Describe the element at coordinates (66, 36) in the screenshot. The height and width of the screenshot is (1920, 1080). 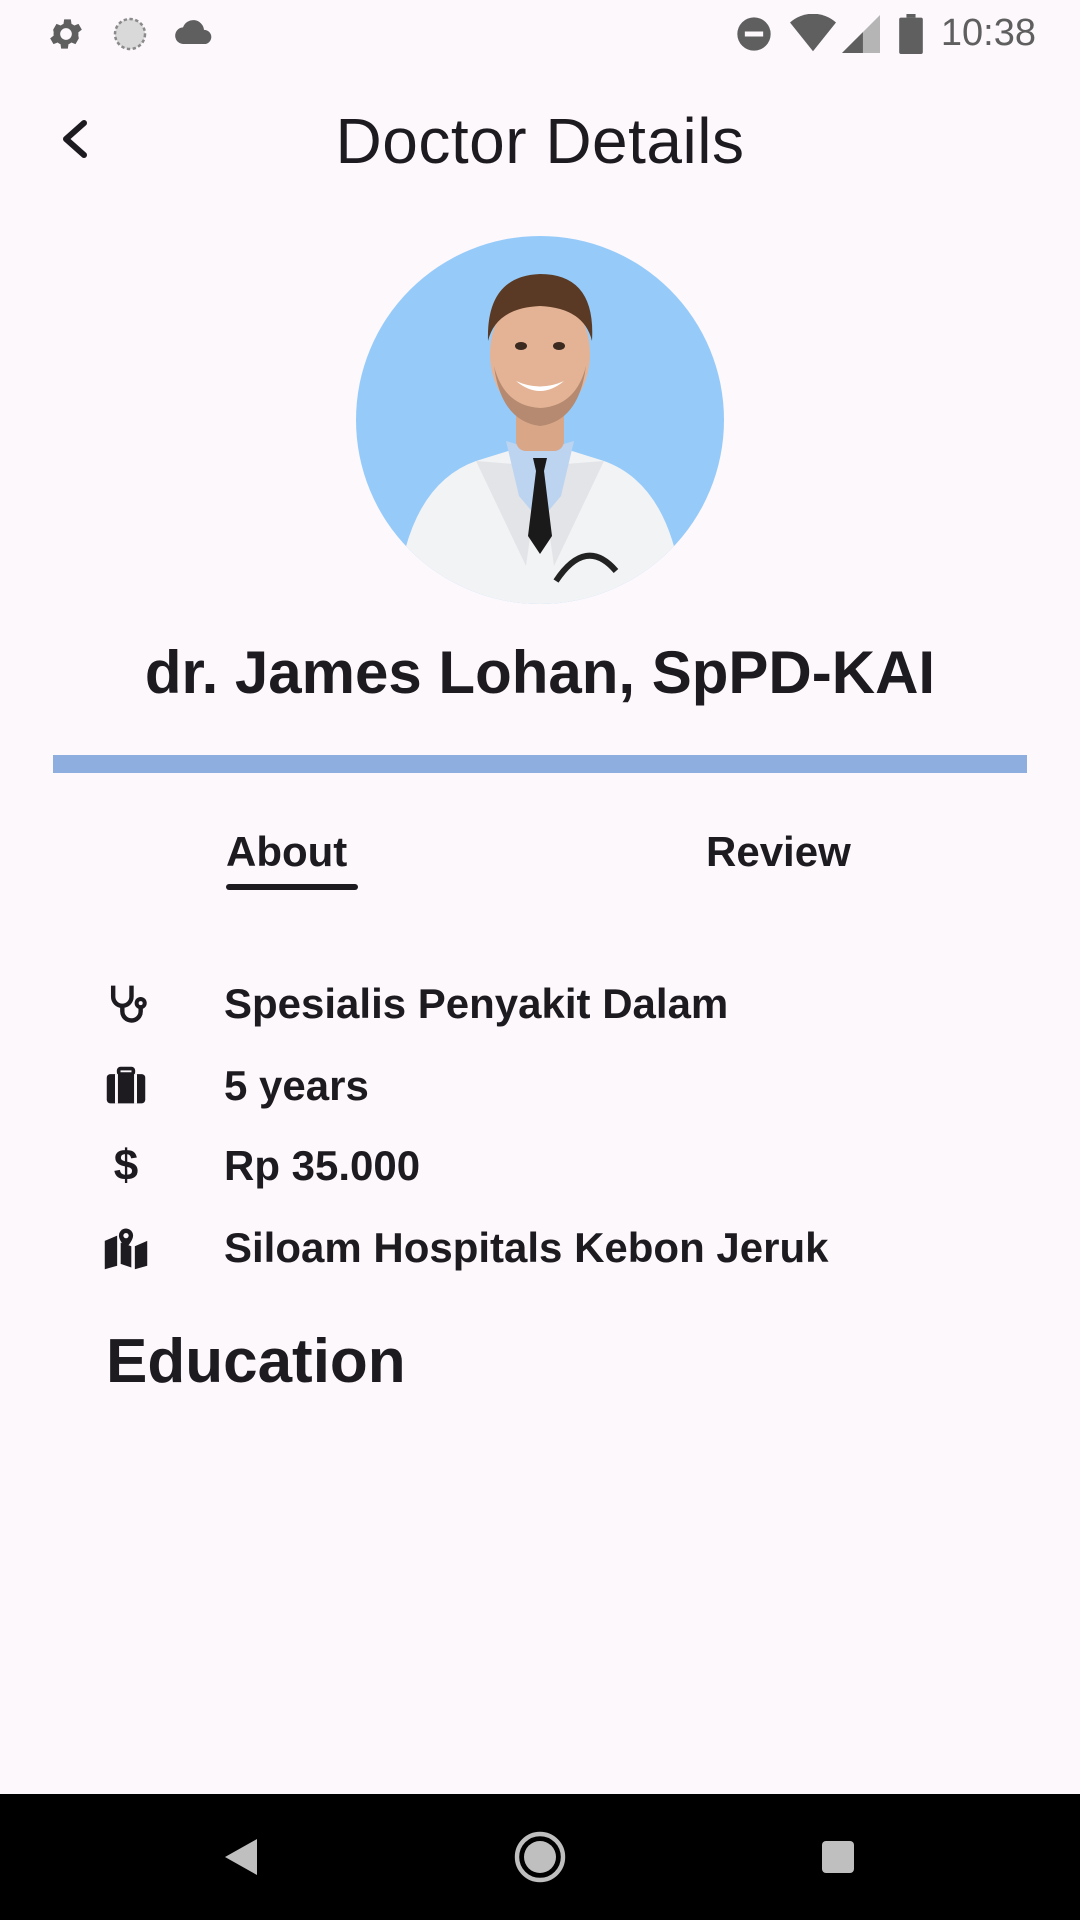
I see `gear-icon` at that location.